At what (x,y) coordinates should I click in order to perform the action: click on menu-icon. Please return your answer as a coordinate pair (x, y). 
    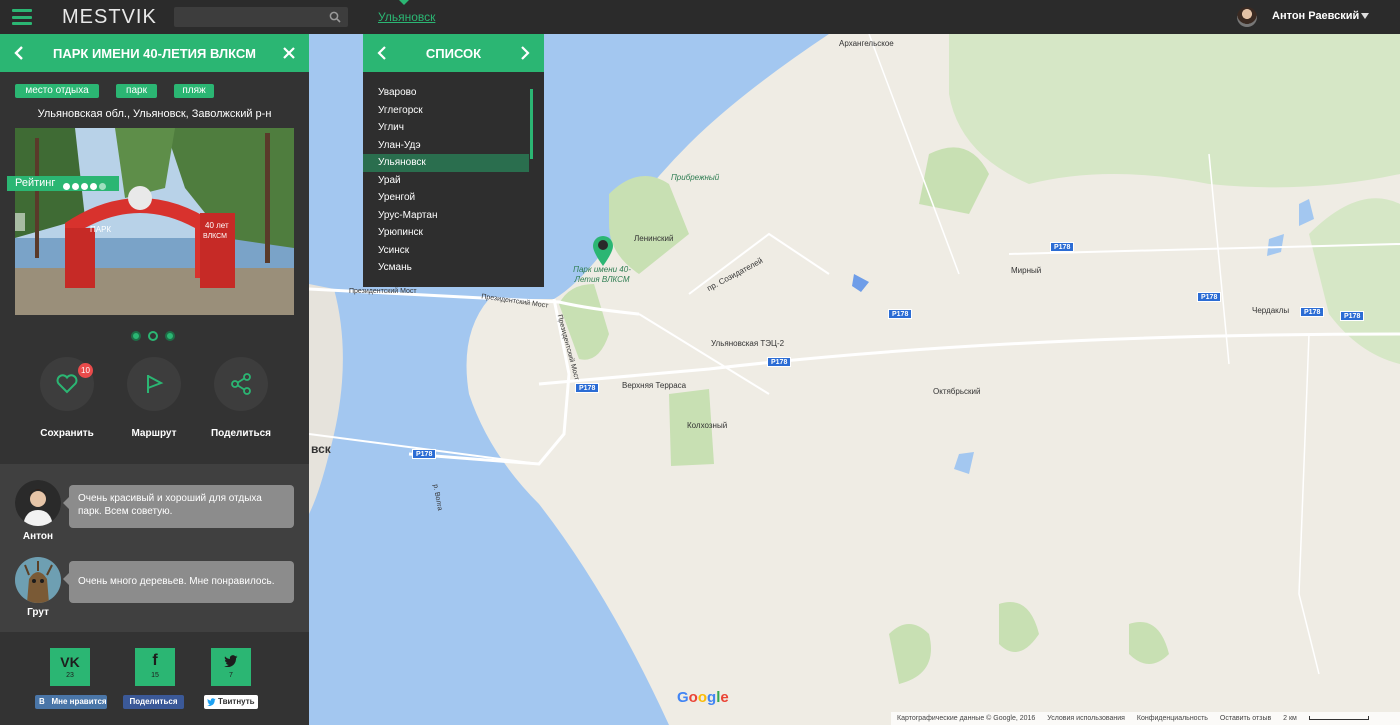
    Looking at the image, I should click on (22, 17).